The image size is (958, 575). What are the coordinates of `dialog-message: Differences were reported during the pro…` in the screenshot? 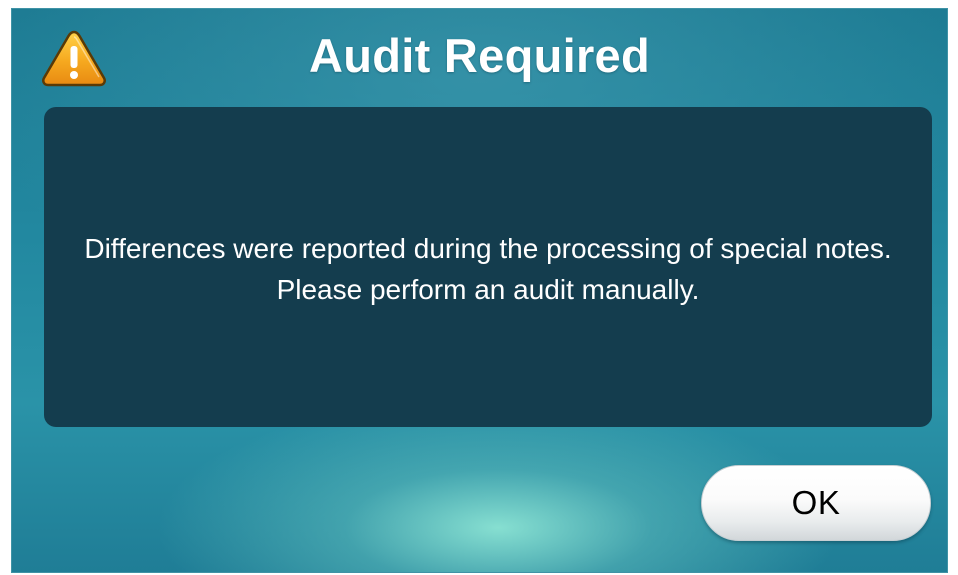 It's located at (488, 269).